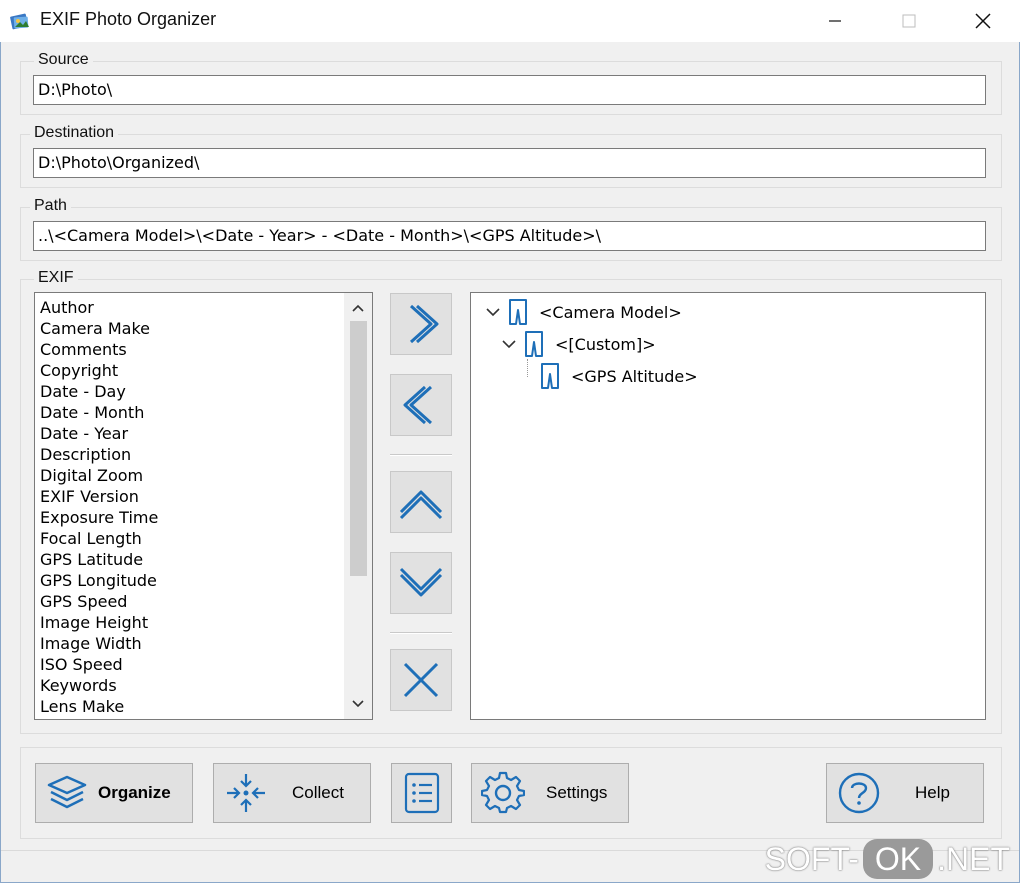 The height and width of the screenshot is (883, 1020). Describe the element at coordinates (246, 793) in the screenshot. I see `collect-icon` at that location.